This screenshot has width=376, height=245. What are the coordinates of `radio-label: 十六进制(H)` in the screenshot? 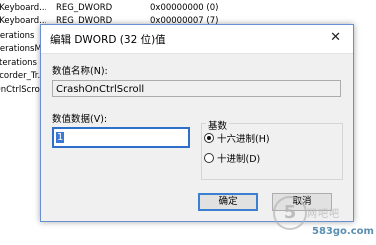 It's located at (243, 139).